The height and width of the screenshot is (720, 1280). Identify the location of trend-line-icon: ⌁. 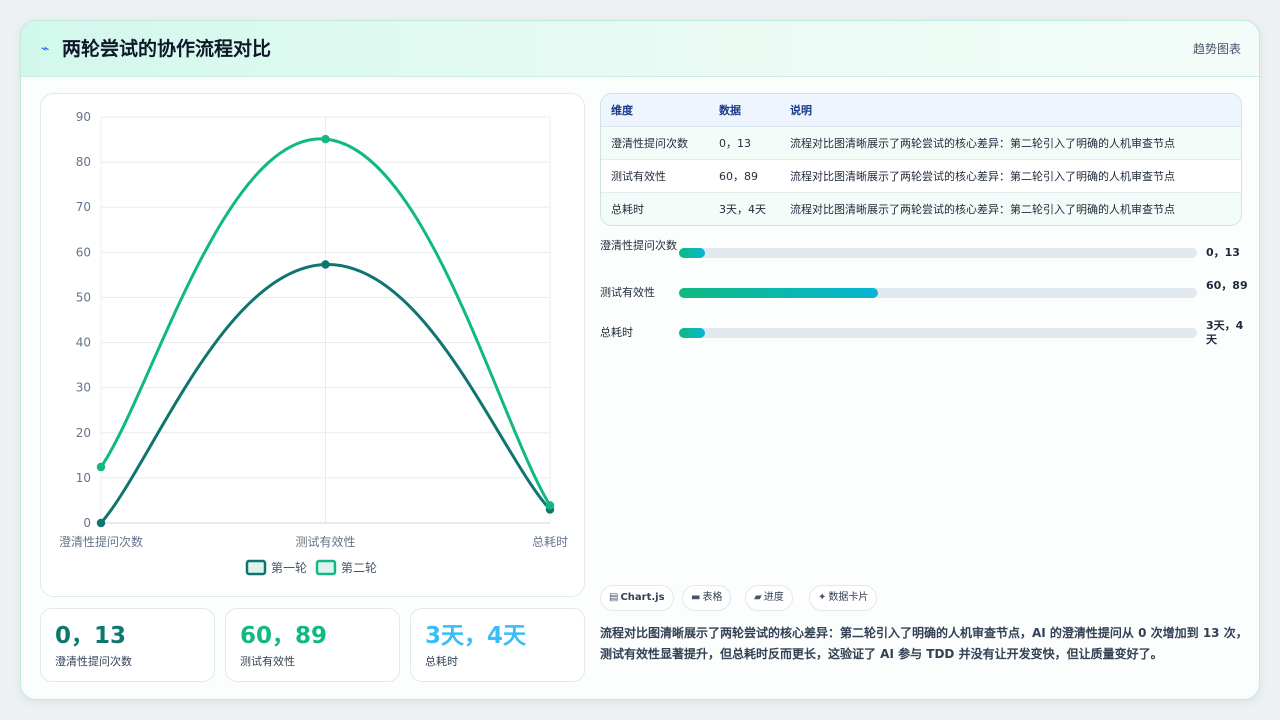
(45, 49).